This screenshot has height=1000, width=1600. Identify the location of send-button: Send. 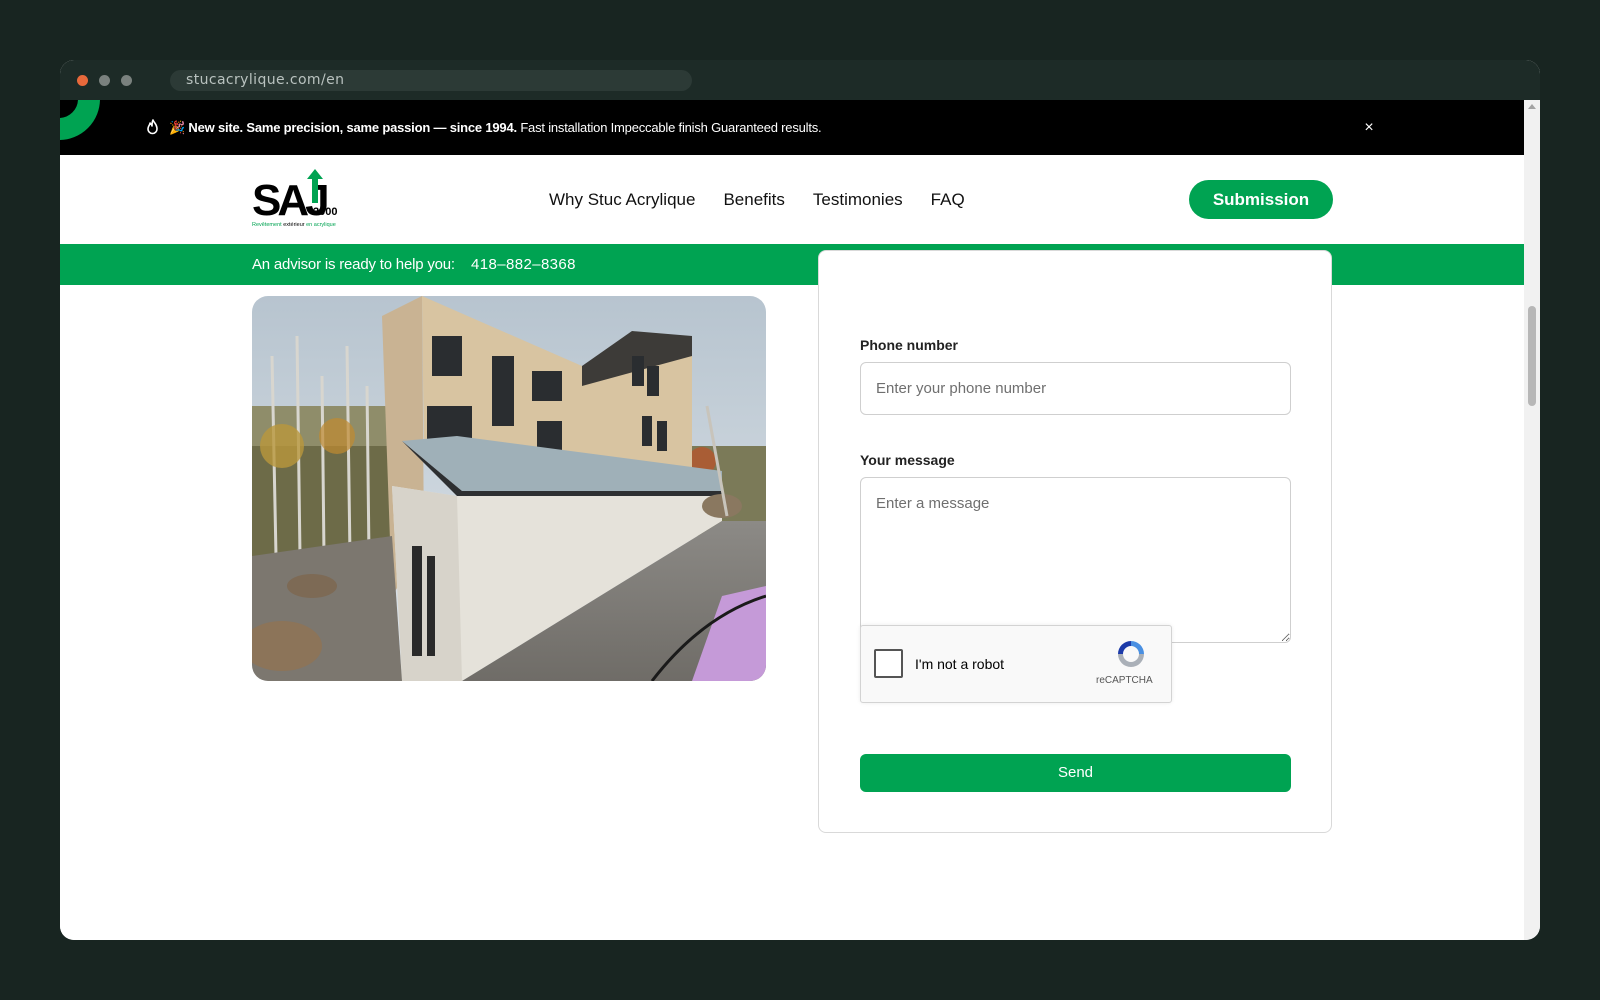
(1075, 773).